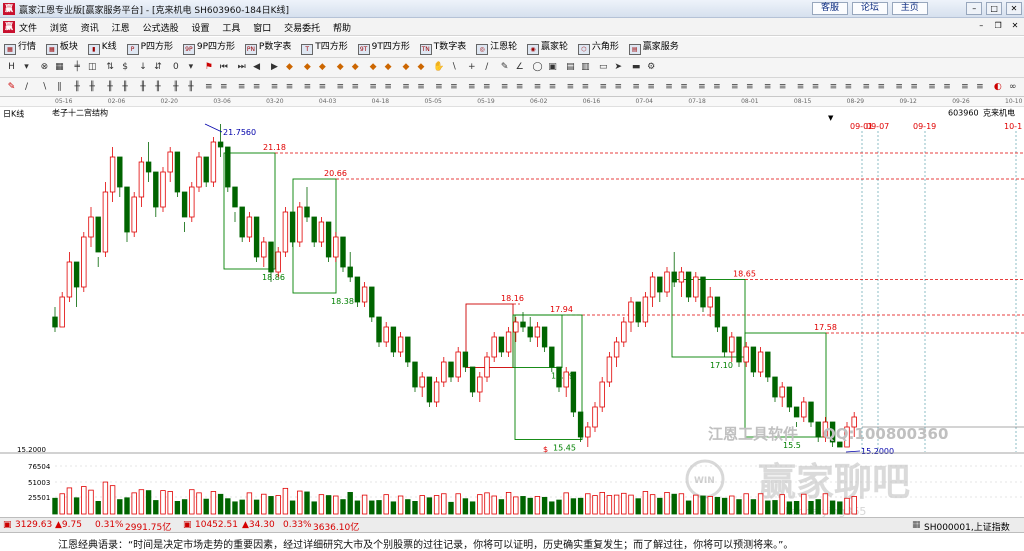  Describe the element at coordinates (44, 67) in the screenshot. I see `compass-icon: ⊗` at that location.